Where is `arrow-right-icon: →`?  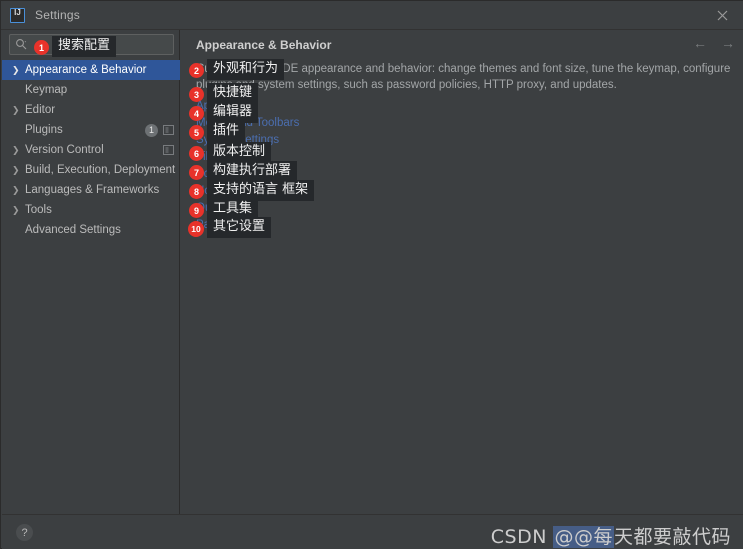 arrow-right-icon: → is located at coordinates (728, 43).